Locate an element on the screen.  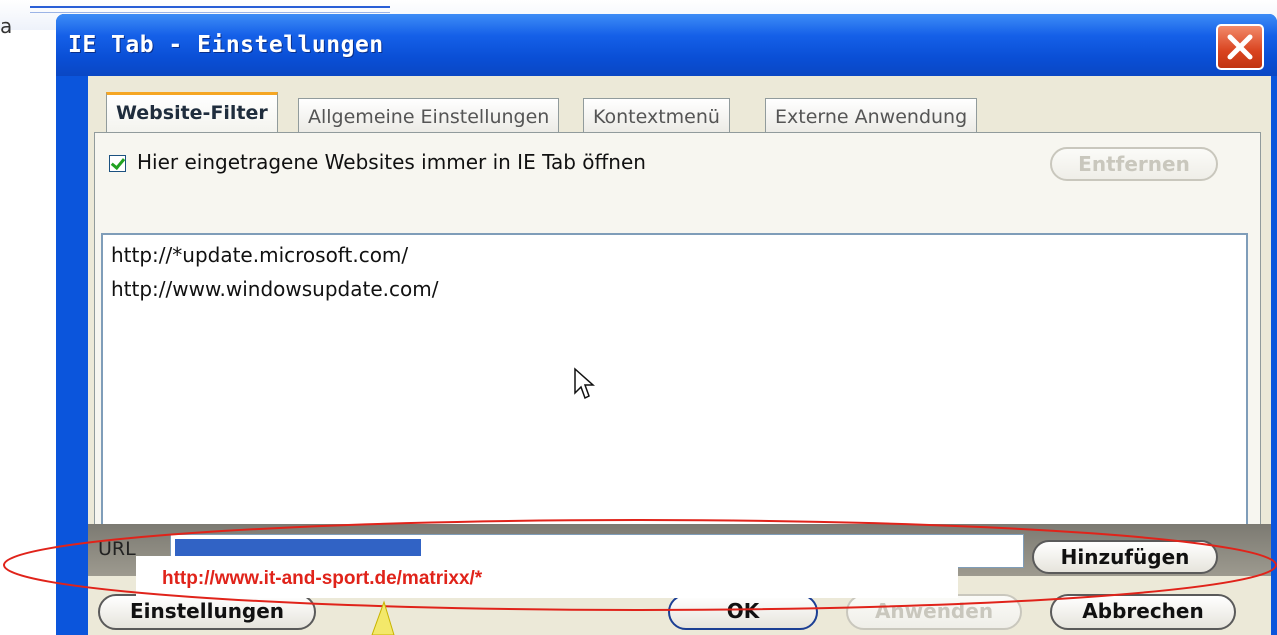
background-partial-text: a is located at coordinates (6, 26).